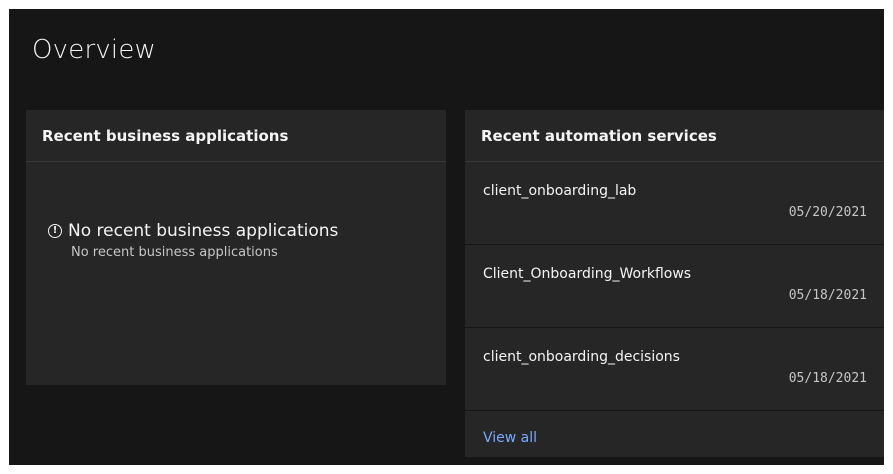  Describe the element at coordinates (203, 231) in the screenshot. I see `empty-state-title: No recent business applications` at that location.